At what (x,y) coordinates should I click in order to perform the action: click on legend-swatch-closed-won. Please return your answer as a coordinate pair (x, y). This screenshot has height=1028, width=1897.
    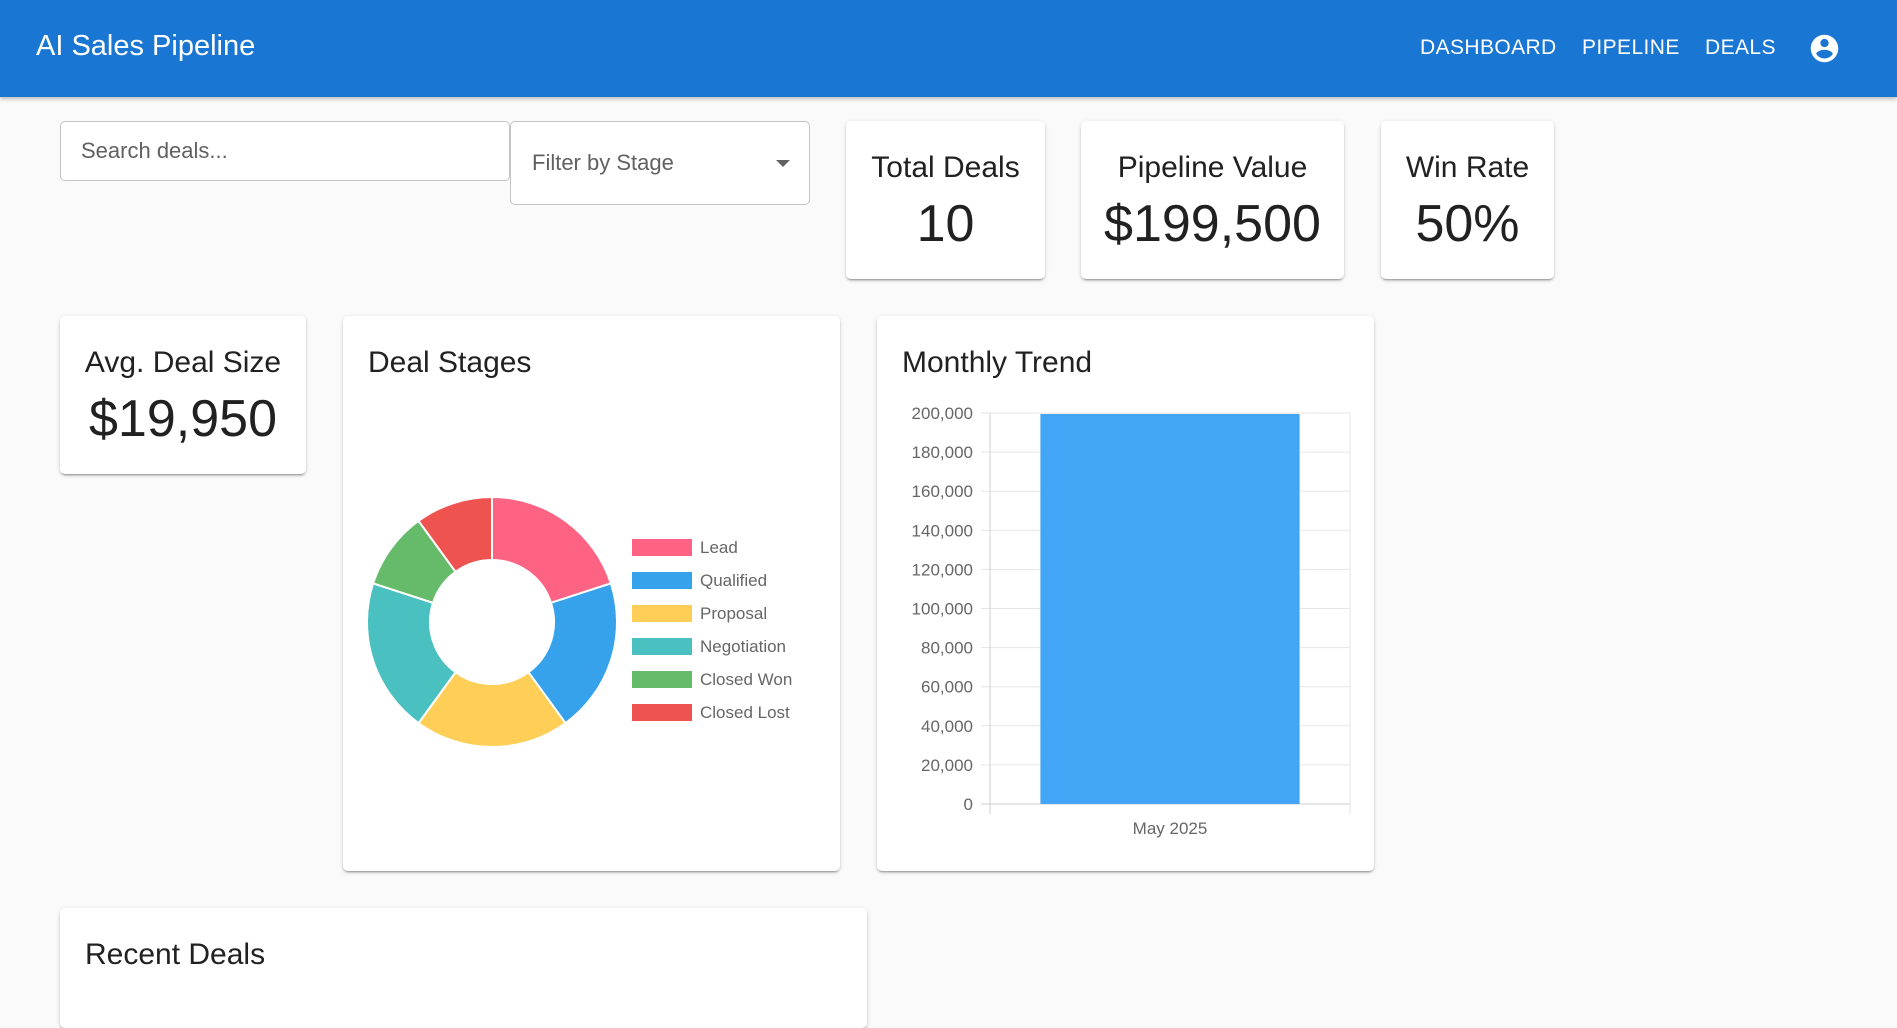
    Looking at the image, I should click on (662, 679).